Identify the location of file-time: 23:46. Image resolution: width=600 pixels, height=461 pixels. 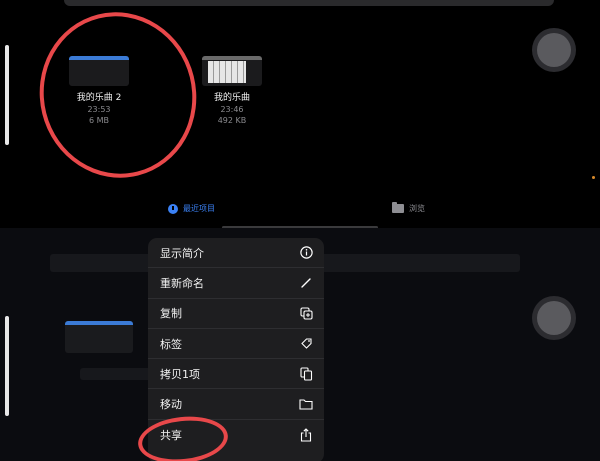
(232, 109).